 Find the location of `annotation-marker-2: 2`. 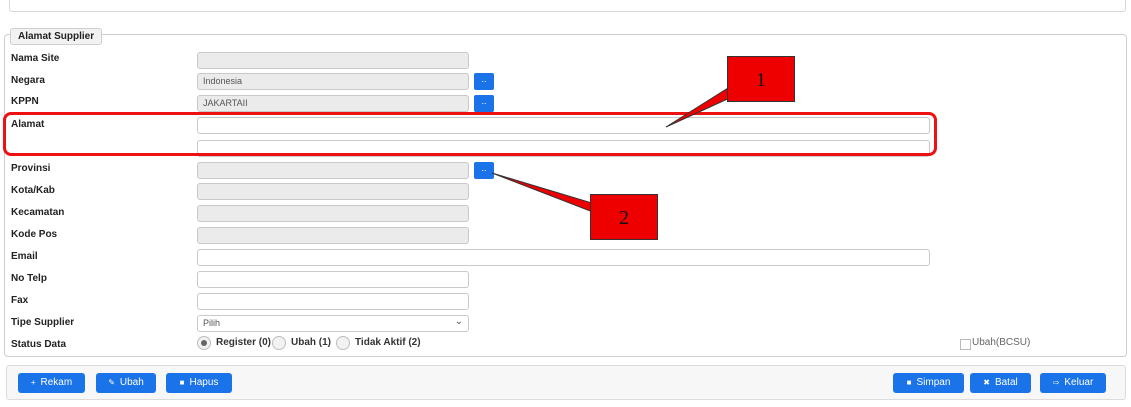

annotation-marker-2: 2 is located at coordinates (624, 217).